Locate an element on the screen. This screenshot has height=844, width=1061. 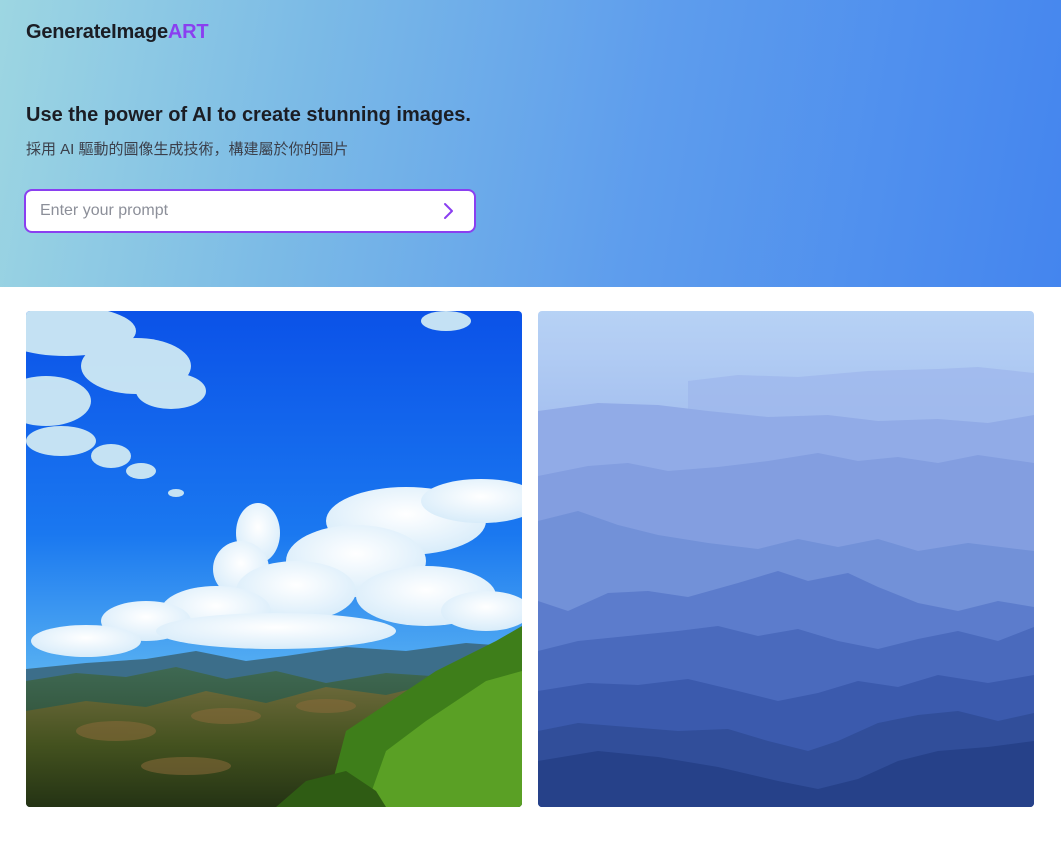
submit-button is located at coordinates (448, 211).